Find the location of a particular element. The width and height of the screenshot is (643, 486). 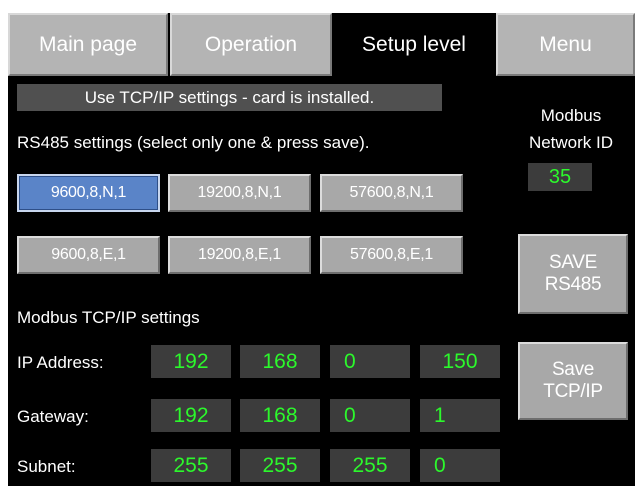

save-rs485-label-line1: SAVE is located at coordinates (573, 262).